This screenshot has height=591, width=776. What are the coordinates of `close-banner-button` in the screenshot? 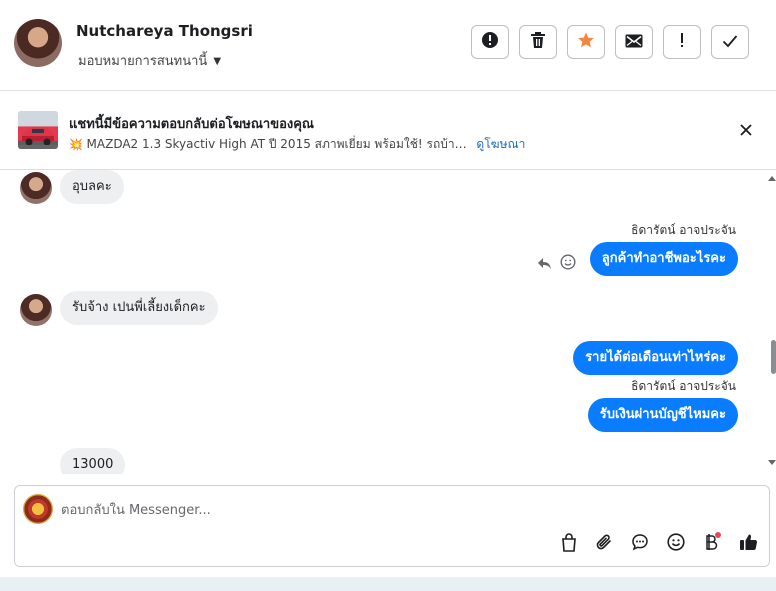 It's located at (746, 130).